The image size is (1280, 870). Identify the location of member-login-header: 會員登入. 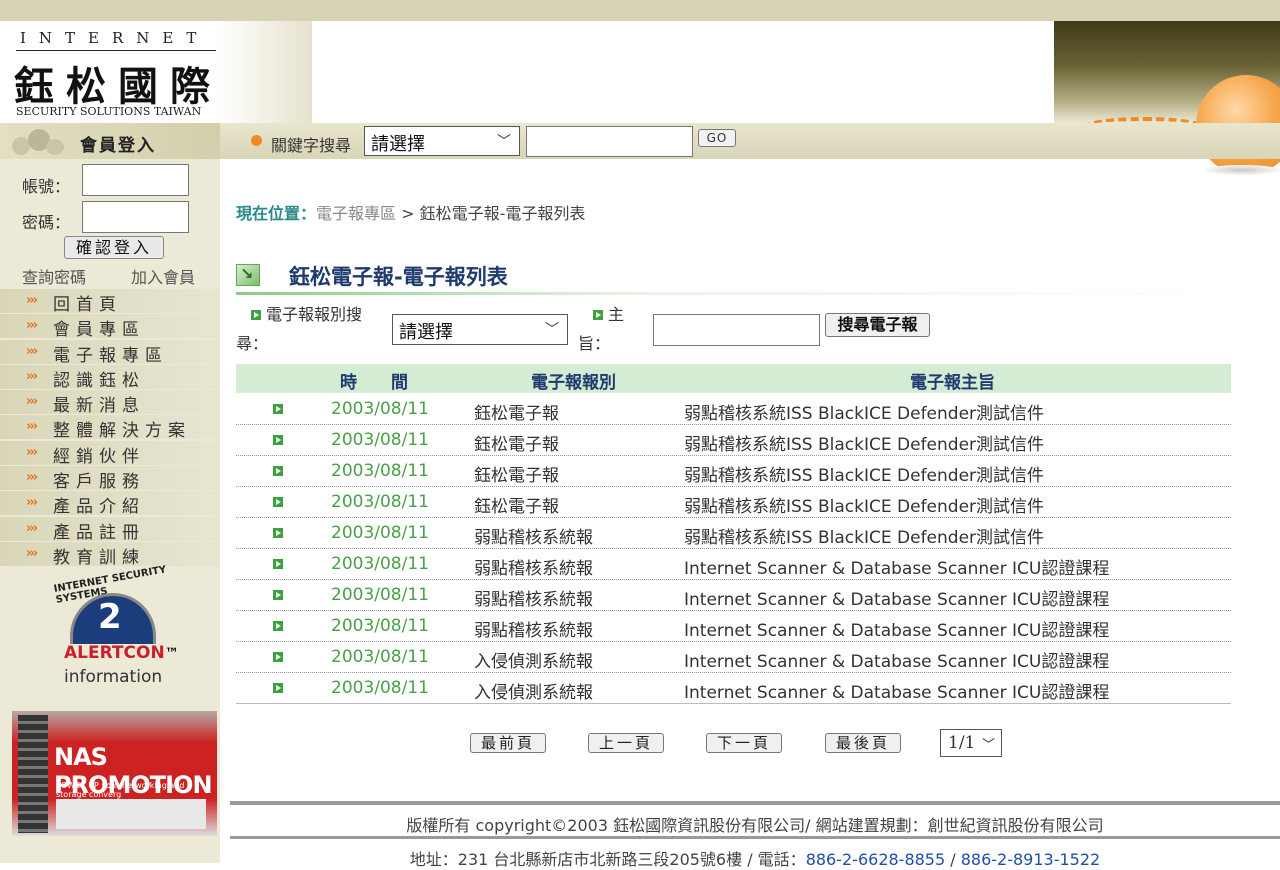
(110, 141).